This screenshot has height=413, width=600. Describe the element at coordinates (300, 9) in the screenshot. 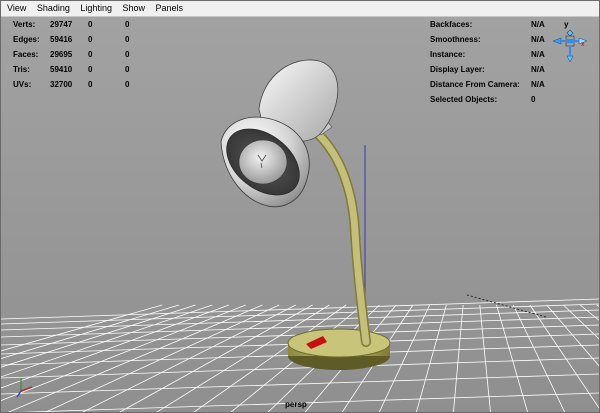

I see `panel-menu-bar: View Shading Lighting Show Panels` at that location.